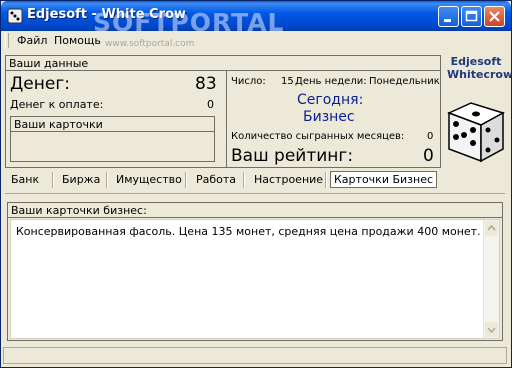  Describe the element at coordinates (256, 19) in the screenshot. I see `title-bar: Edjesoft - White Crow SOFTPORTAL` at that location.